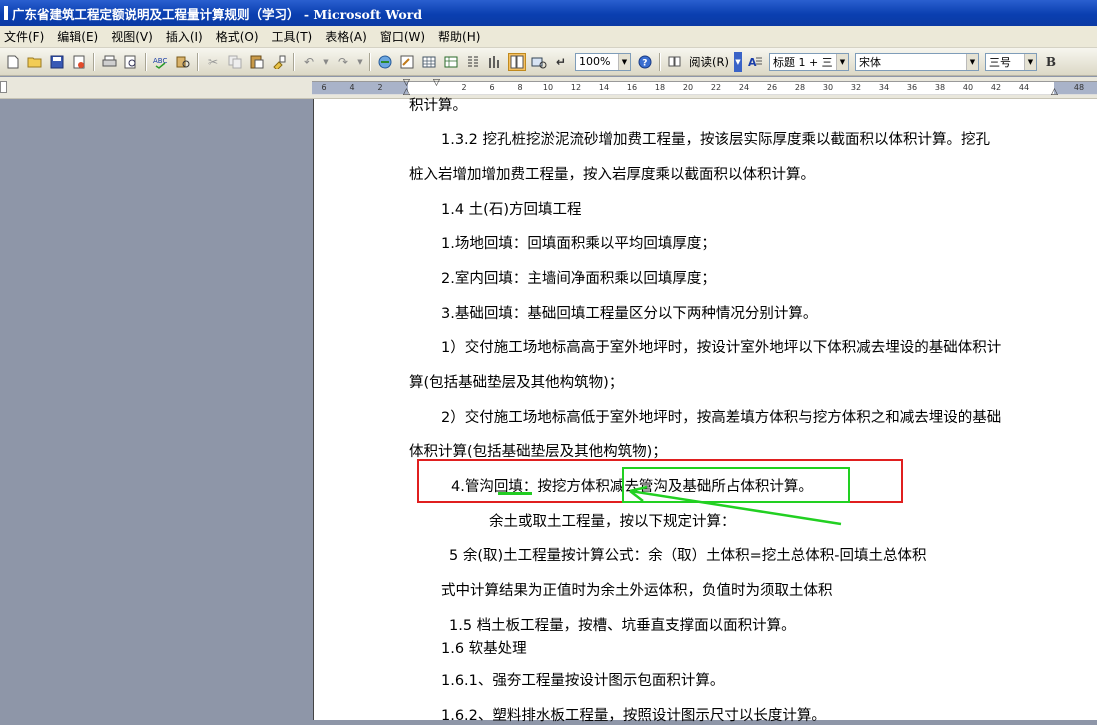 This screenshot has width=1097, height=725. I want to click on ruler-tick: 34, so click(884, 87).